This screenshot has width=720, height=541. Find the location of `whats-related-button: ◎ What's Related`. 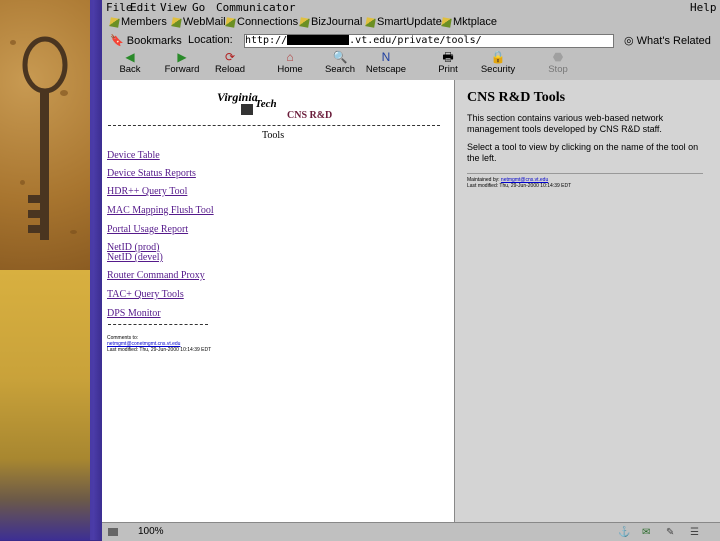

whats-related-button: ◎ What's Related is located at coordinates (667, 40).